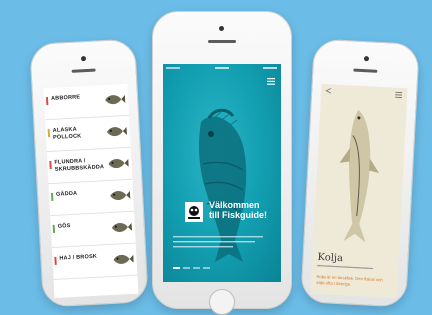  Describe the element at coordinates (234, 205) in the screenshot. I see `welcome-line-1: Välkommen` at that location.